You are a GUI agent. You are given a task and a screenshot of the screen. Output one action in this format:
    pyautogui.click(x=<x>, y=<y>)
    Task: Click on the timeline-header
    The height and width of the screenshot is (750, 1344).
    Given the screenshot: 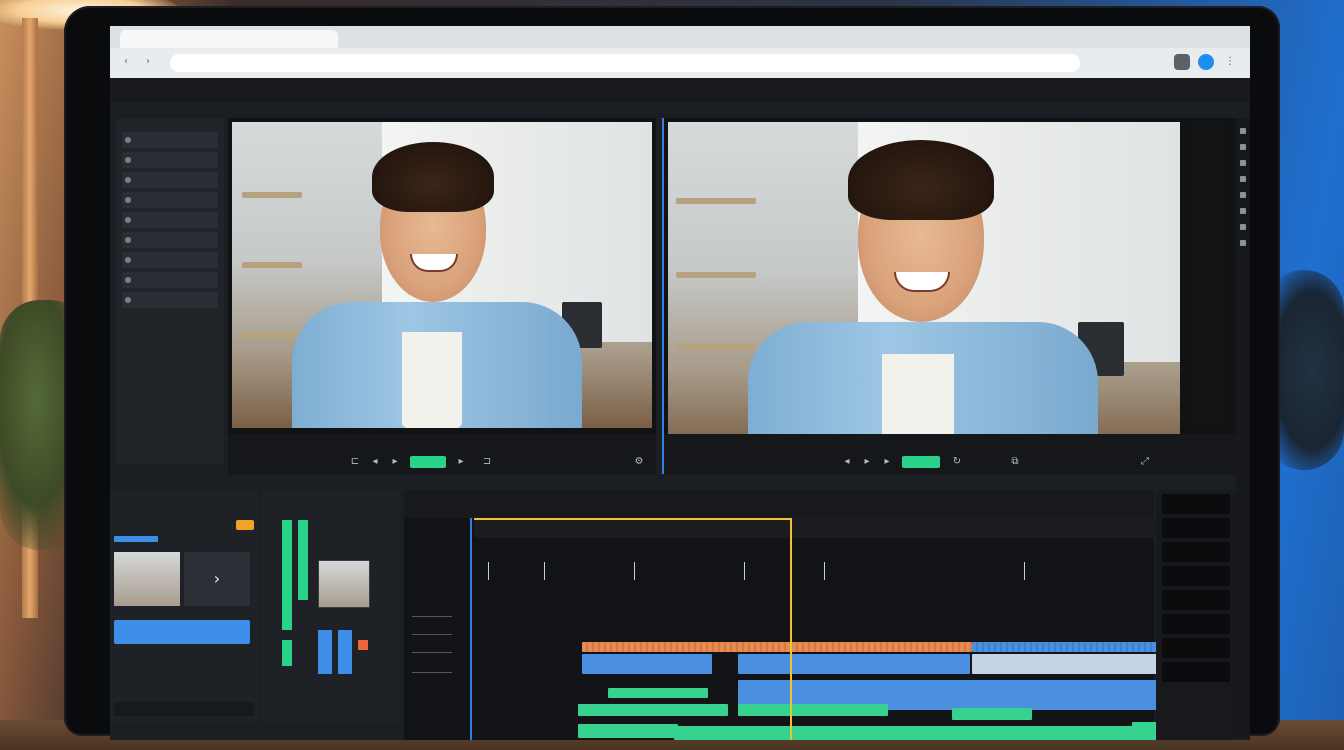 What is the action you would take?
    pyautogui.click(x=779, y=504)
    